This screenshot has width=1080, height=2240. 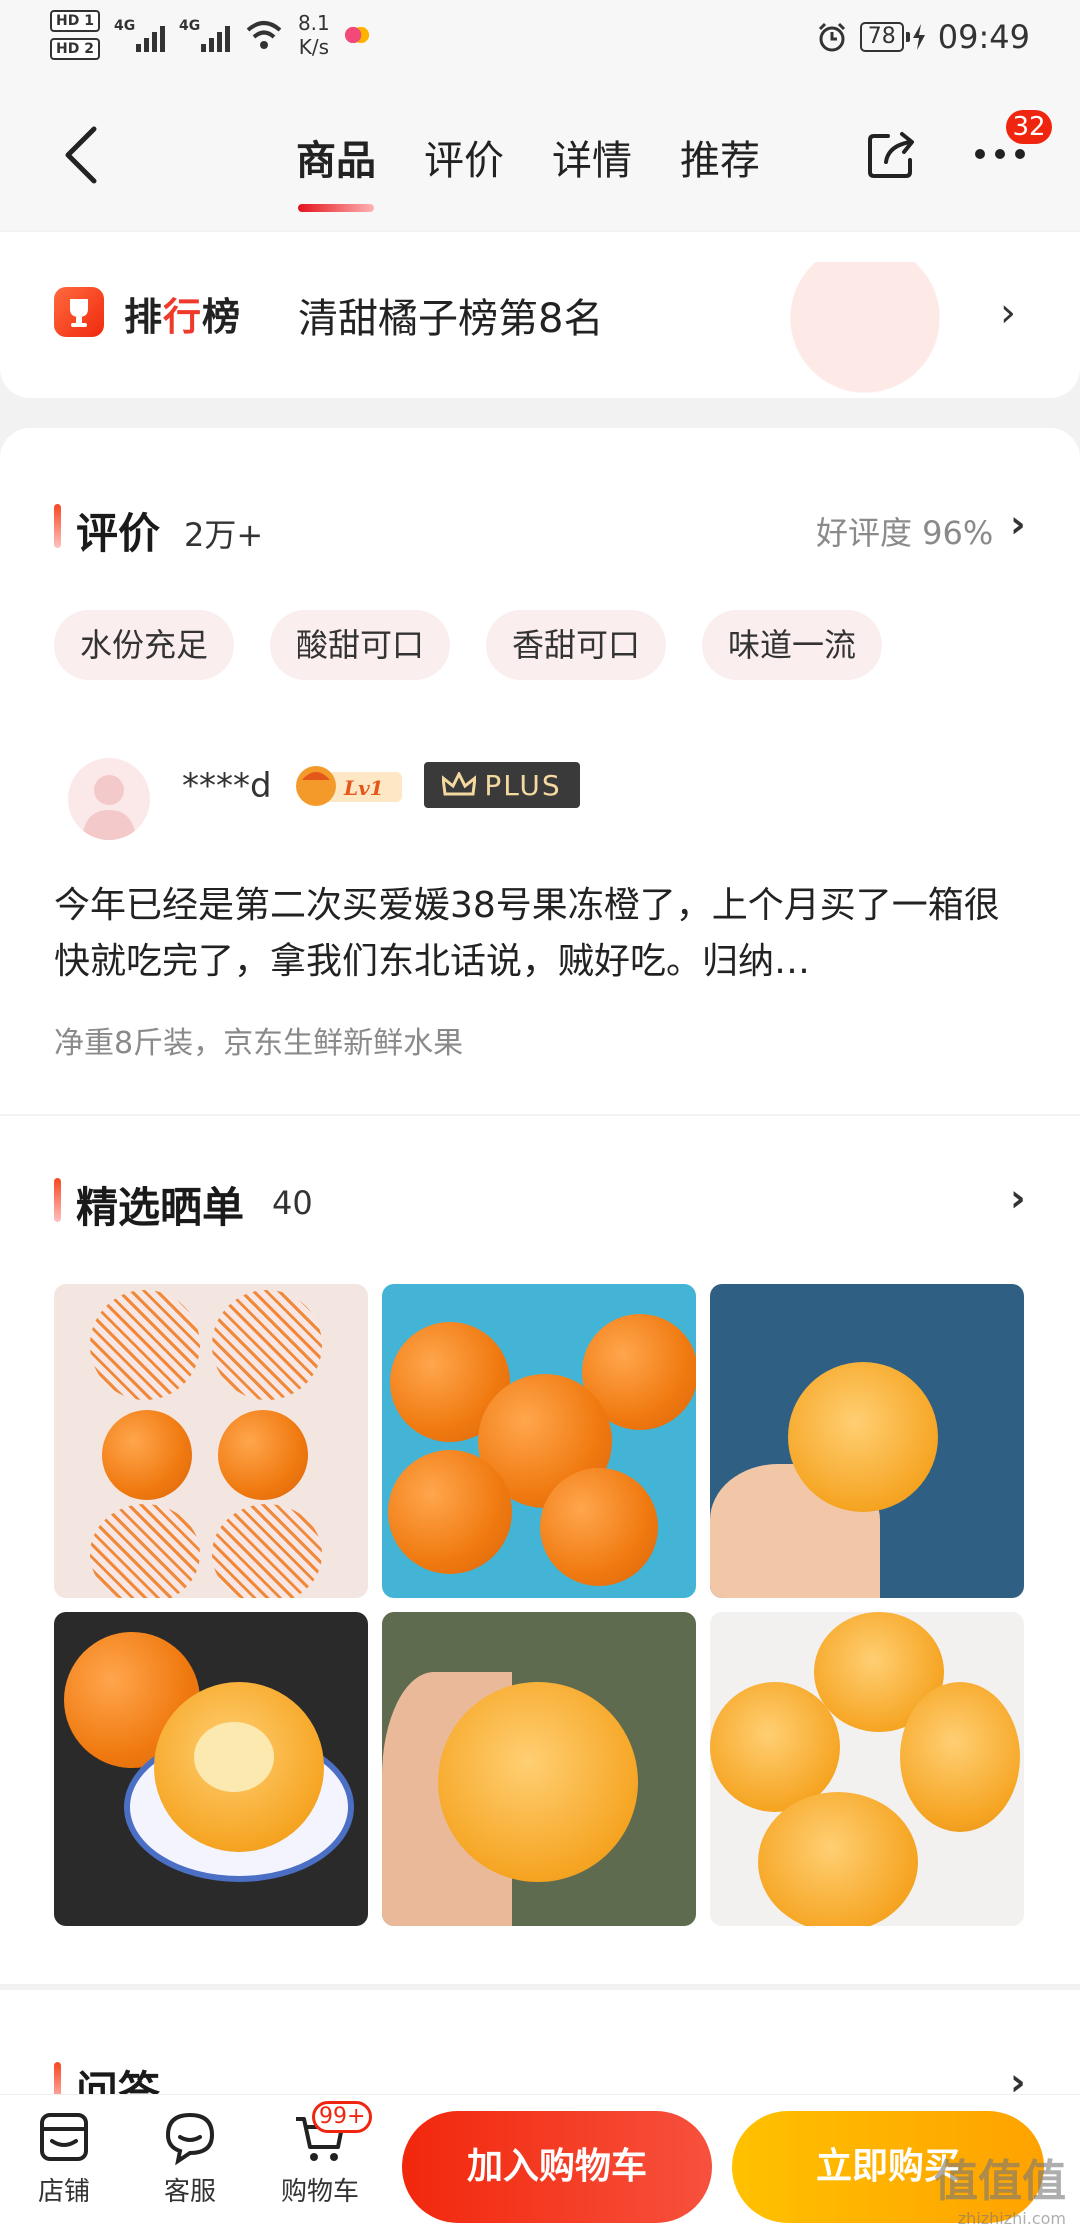 What do you see at coordinates (720, 157) in the screenshot?
I see `tab-recommend: 推荐` at bounding box center [720, 157].